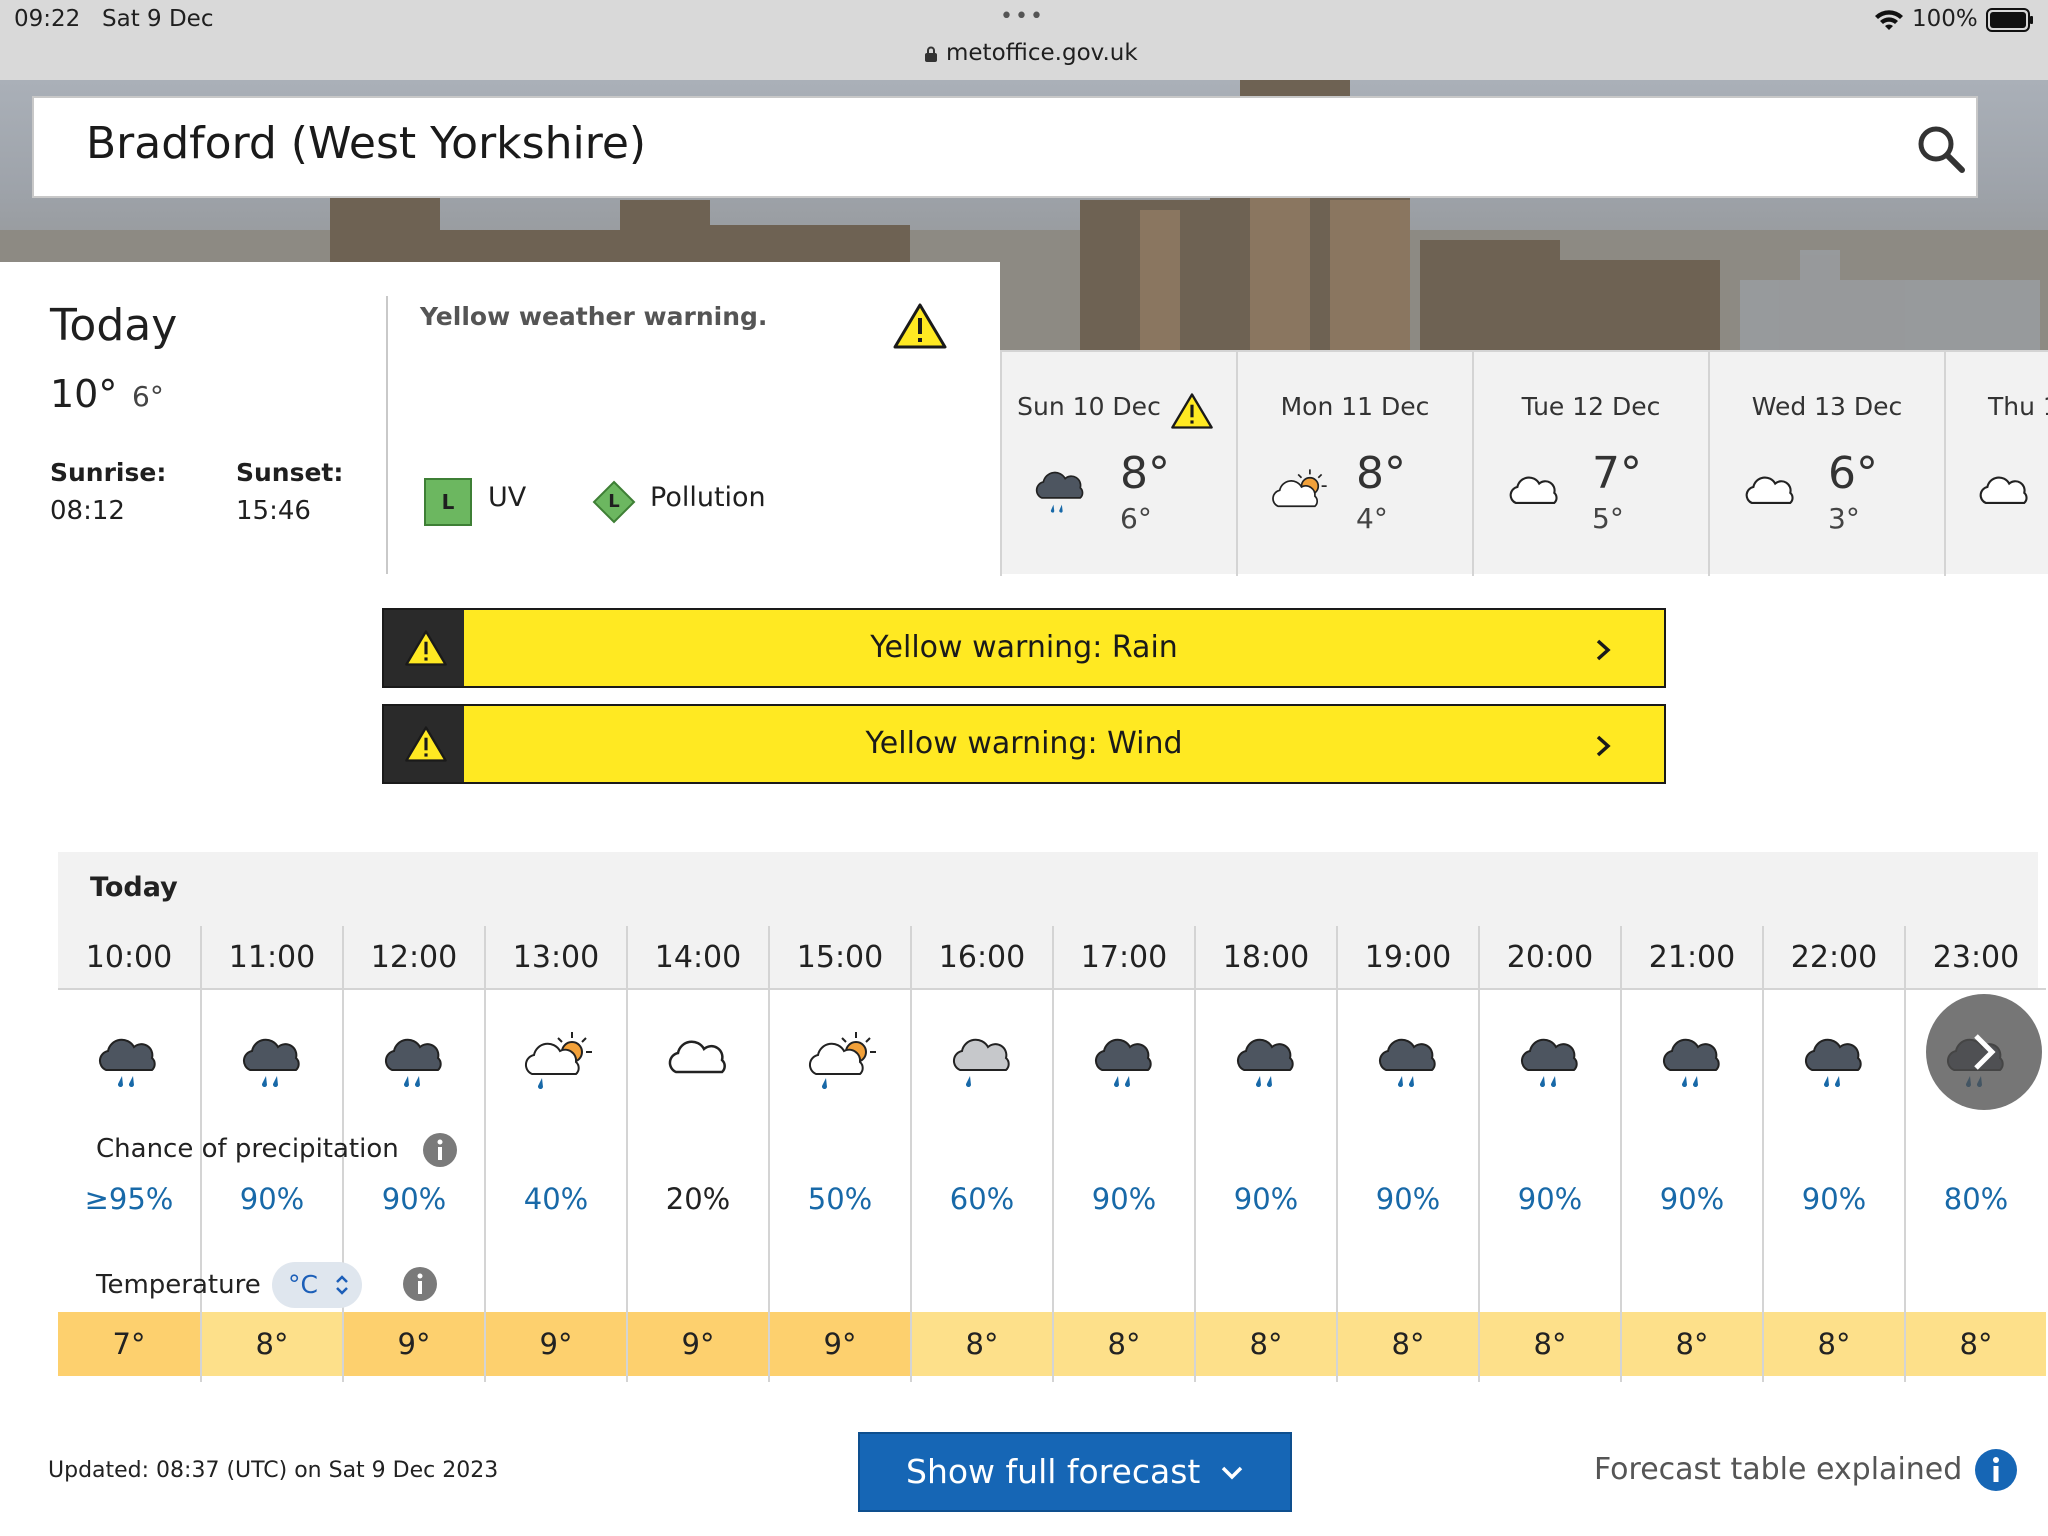  I want to click on location-search-bar: Bradford (West Yorkshire), so click(1005, 147).